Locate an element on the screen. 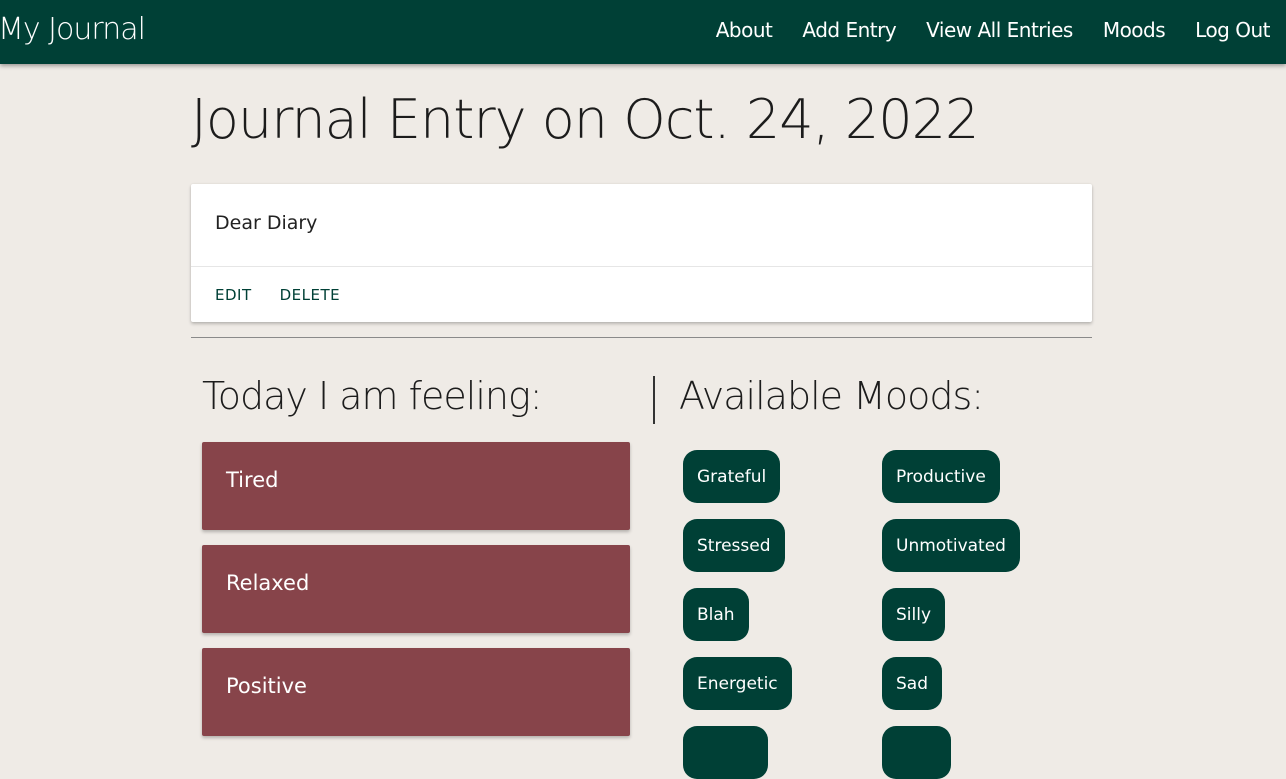 The height and width of the screenshot is (779, 1286). entry-card: Dear Diary EDIT DELETE is located at coordinates (641, 253).